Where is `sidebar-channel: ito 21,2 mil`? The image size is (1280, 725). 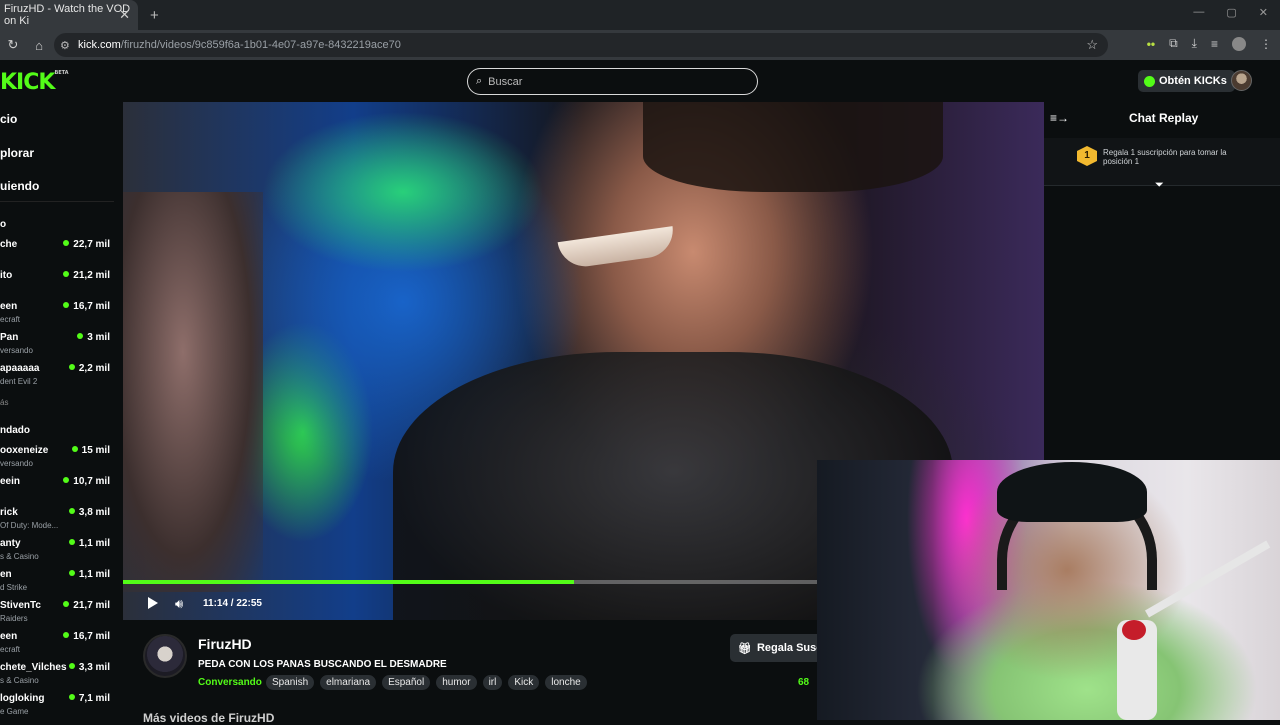 sidebar-channel: ito 21,2 mil is located at coordinates (57, 285).